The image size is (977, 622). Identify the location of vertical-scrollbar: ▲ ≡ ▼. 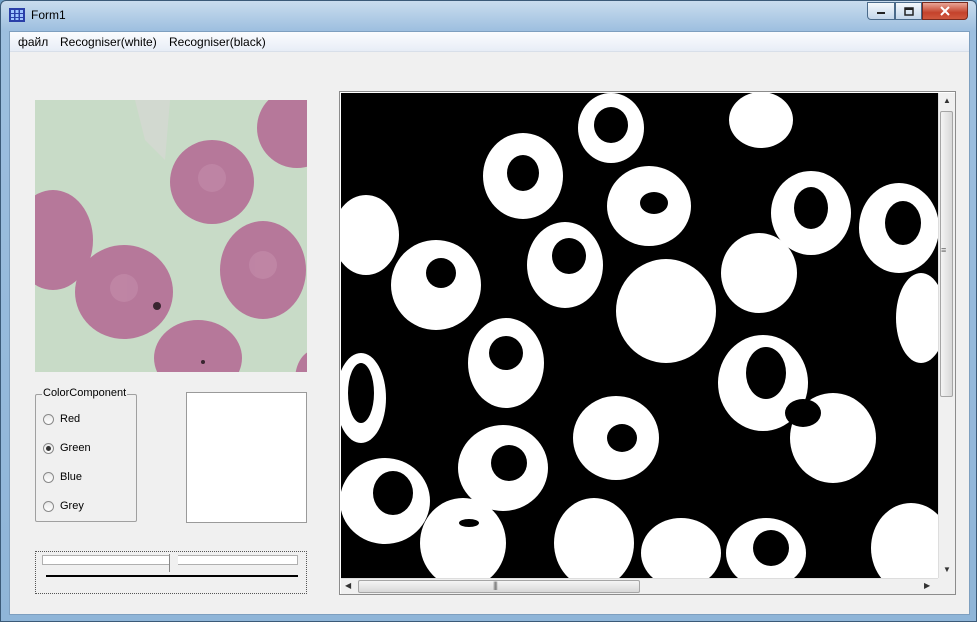
(946, 335).